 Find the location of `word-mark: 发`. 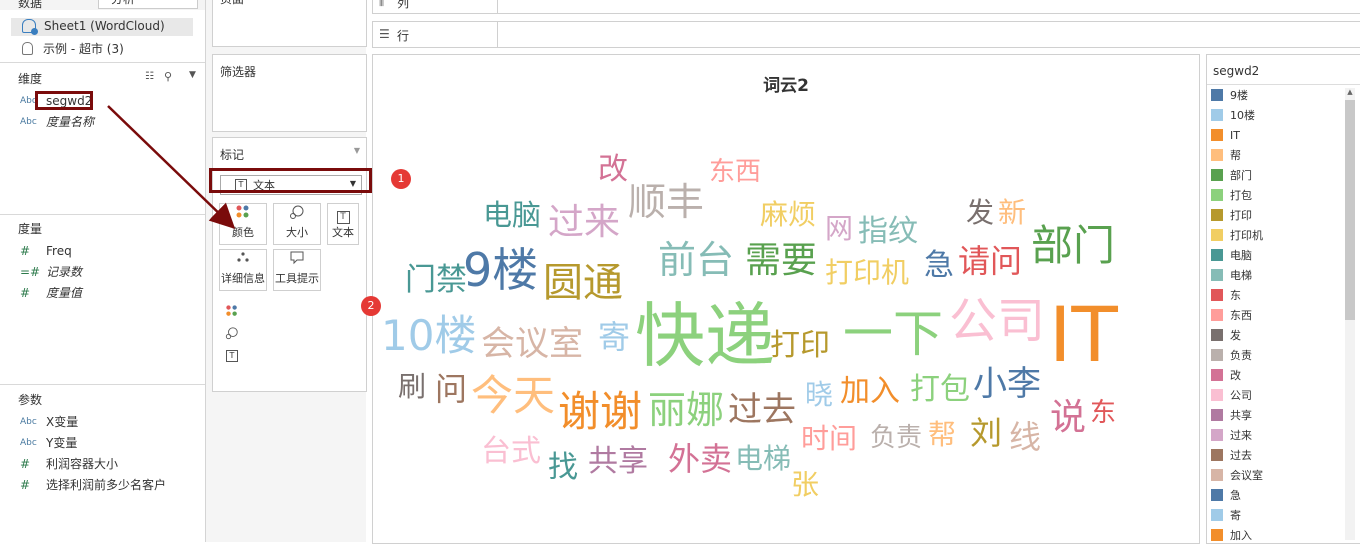

word-mark: 发 is located at coordinates (980, 213).